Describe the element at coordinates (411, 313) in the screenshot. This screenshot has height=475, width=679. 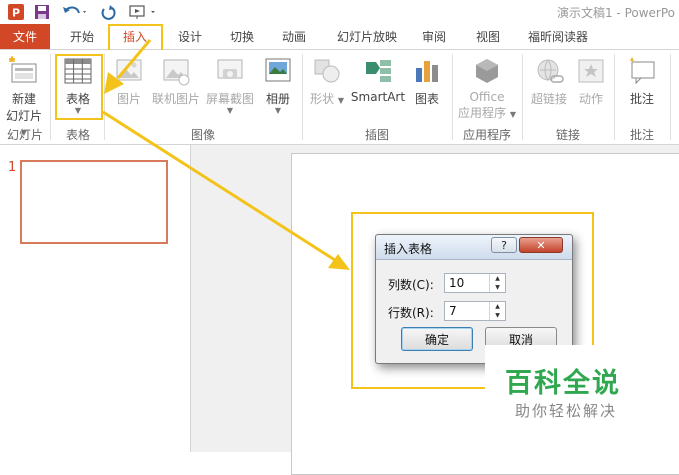
I see `rows-label: 行数(R):` at that location.